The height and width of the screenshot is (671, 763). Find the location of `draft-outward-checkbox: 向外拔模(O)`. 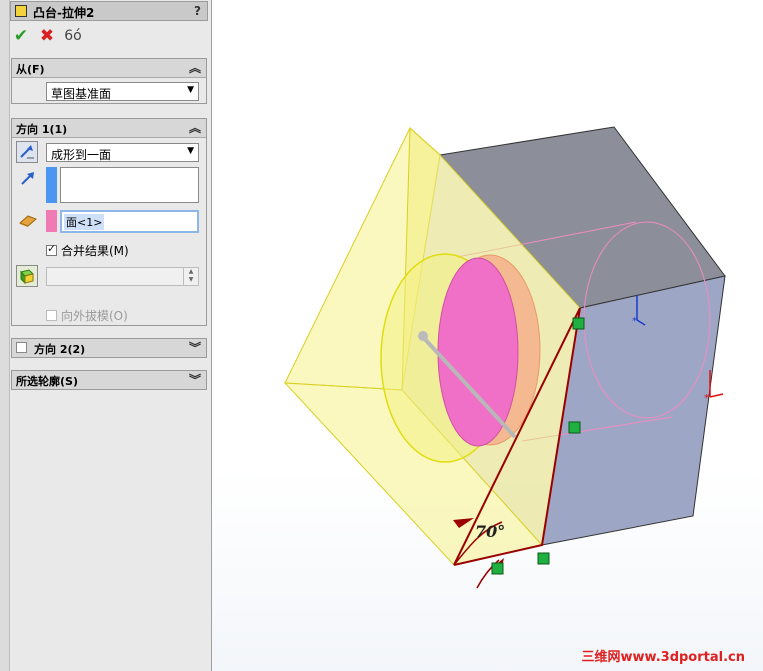

draft-outward-checkbox: 向外拔模(O) is located at coordinates (87, 315).